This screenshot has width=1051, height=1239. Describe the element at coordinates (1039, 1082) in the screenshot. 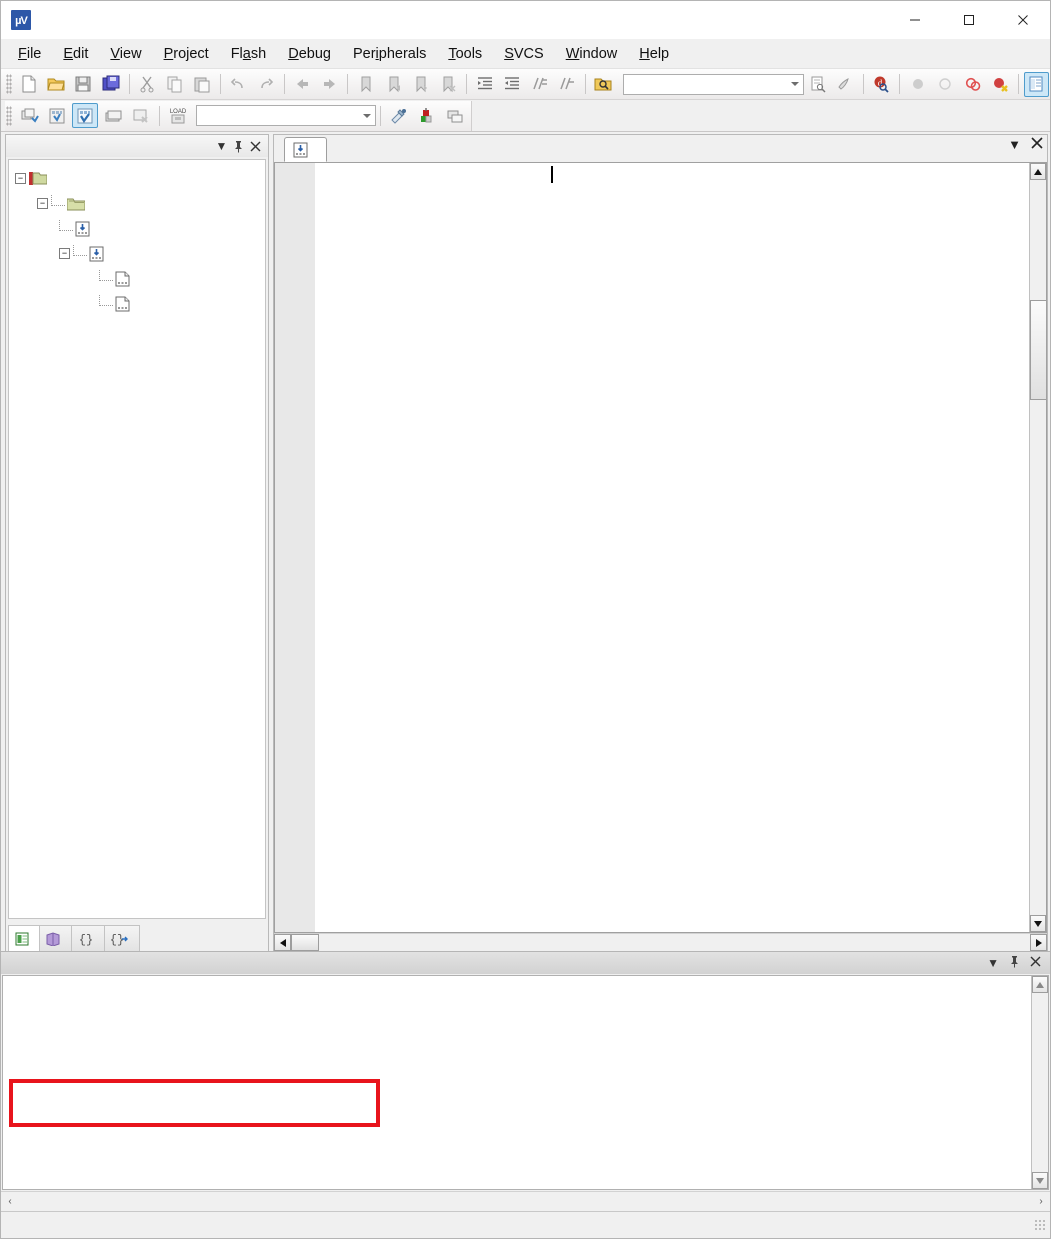

I see `build-vertical-scrollbar` at that location.